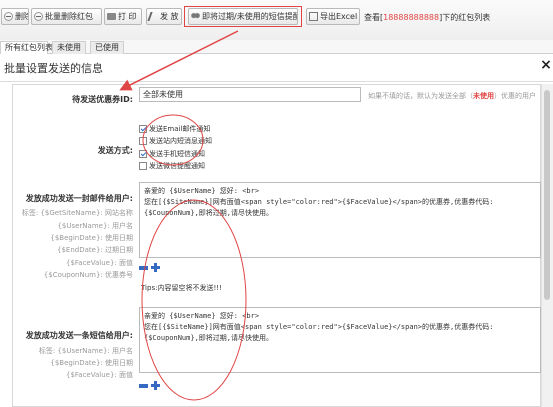  Describe the element at coordinates (15, 16) in the screenshot. I see `delete-button: 删除` at that location.